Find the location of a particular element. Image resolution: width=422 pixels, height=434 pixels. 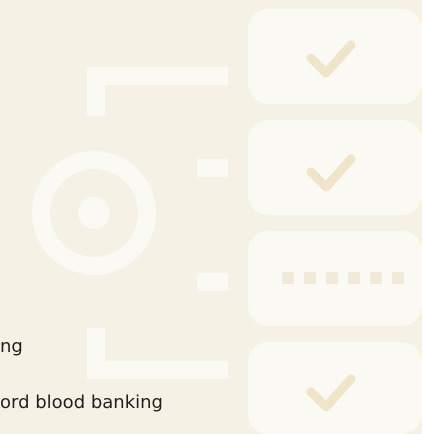

text-line-1: ng is located at coordinates (11, 346).